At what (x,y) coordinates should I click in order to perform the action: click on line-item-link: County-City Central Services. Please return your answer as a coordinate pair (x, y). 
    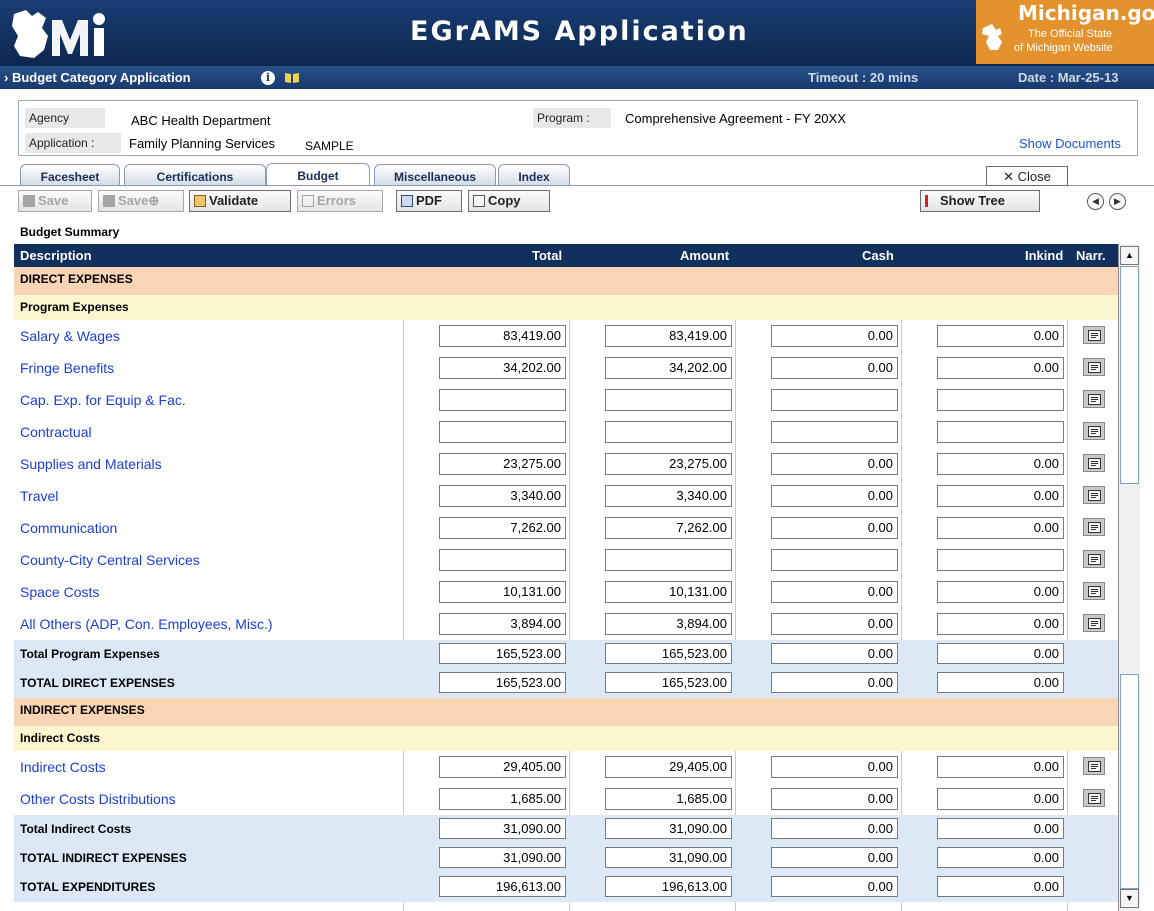
    Looking at the image, I should click on (110, 560).